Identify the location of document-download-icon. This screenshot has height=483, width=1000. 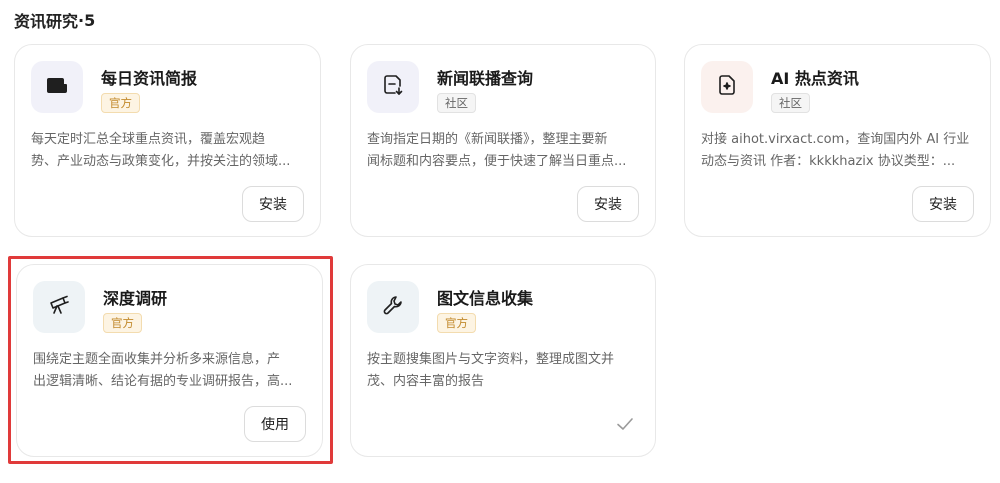
(393, 87).